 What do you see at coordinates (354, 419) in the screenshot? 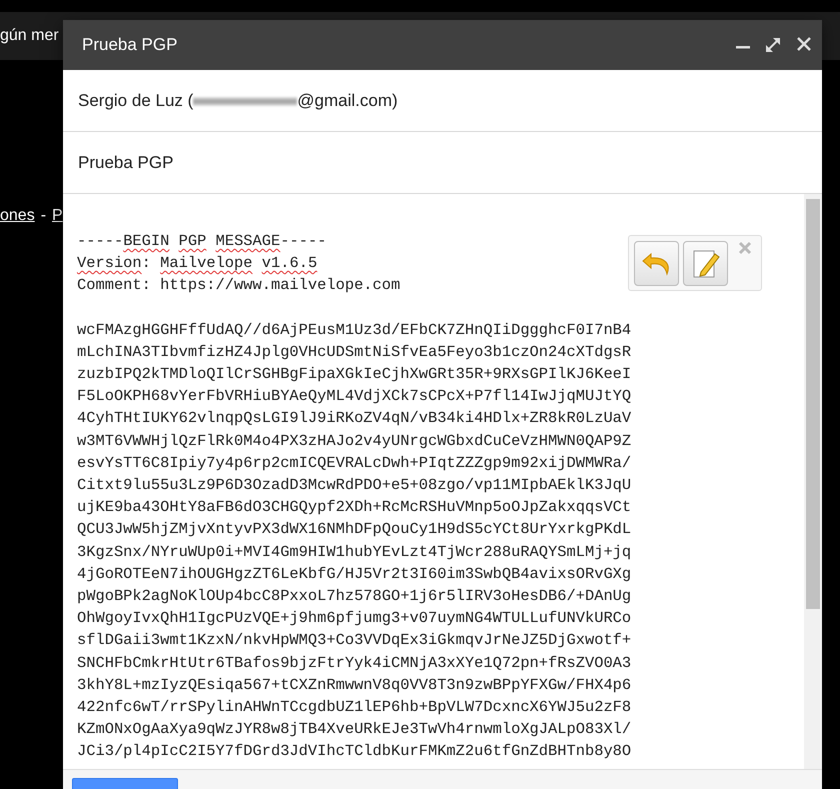
I see `message-line: 4CyhTHtIUKY62vlnqpQsLGI9lJ9iRKoZV4qN/vB34ki4HDlx+ZR8kR0LzUaV` at bounding box center [354, 419].